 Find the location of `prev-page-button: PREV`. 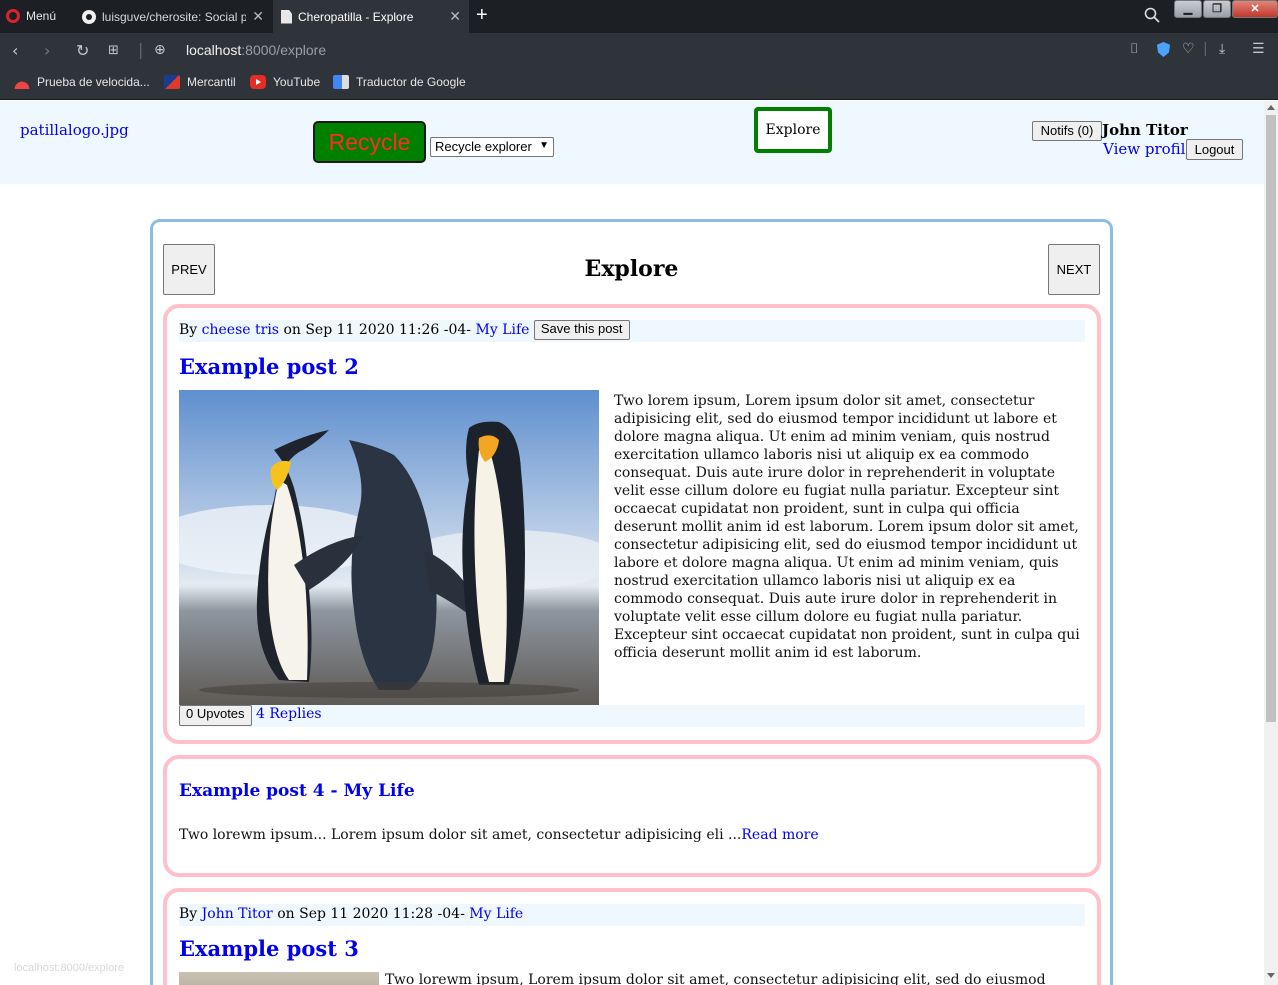

prev-page-button: PREV is located at coordinates (189, 269).